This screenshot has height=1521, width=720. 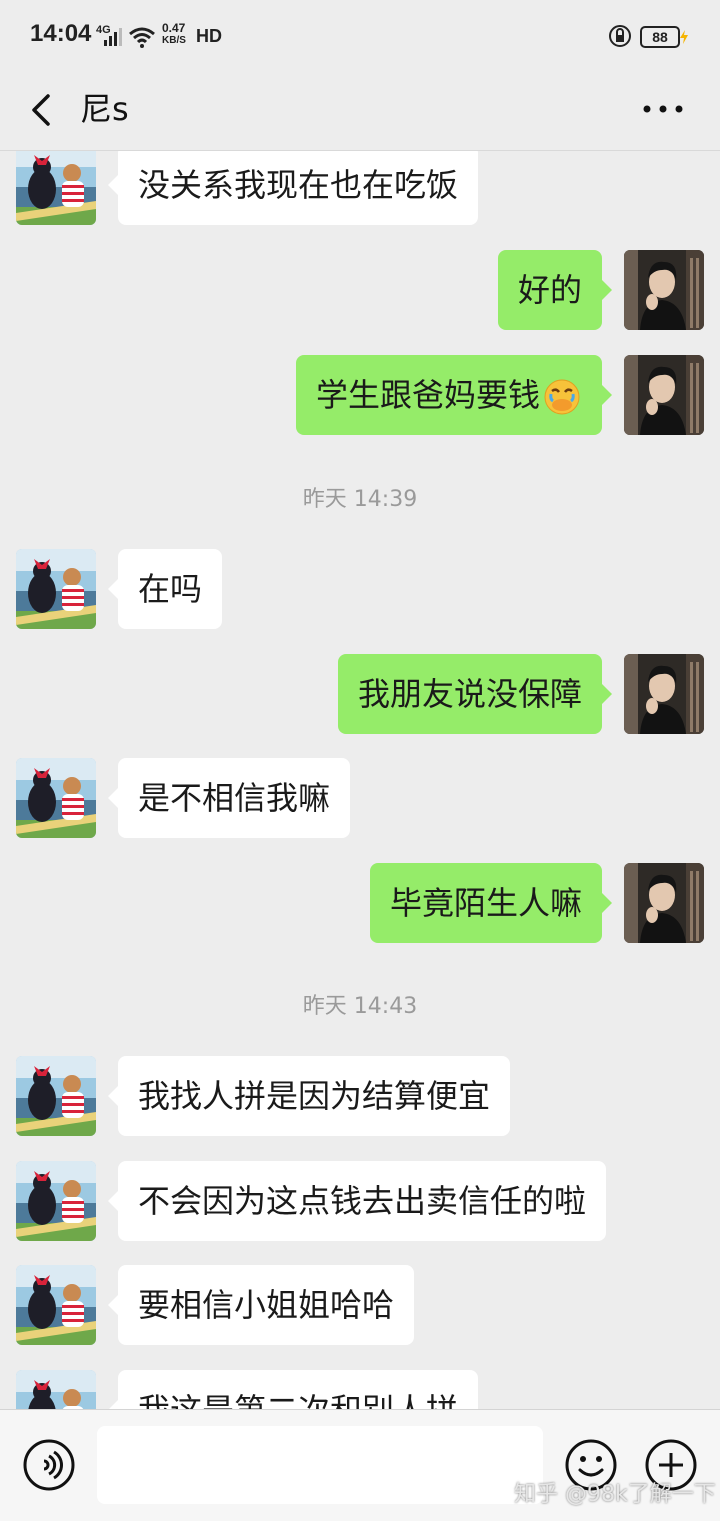 What do you see at coordinates (475, 694) in the screenshot?
I see `message-bubble-sent: 我朋友说没保障` at bounding box center [475, 694].